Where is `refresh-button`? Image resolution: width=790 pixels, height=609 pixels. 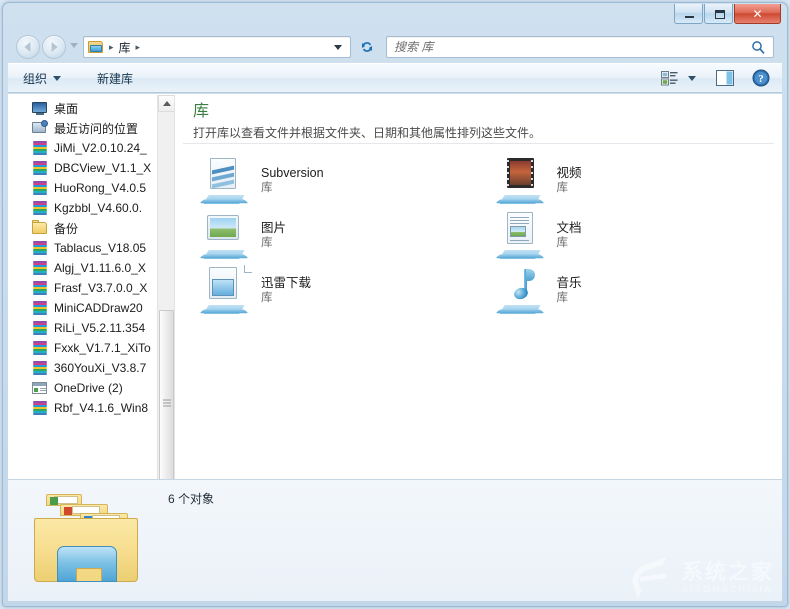
refresh-button is located at coordinates (367, 47).